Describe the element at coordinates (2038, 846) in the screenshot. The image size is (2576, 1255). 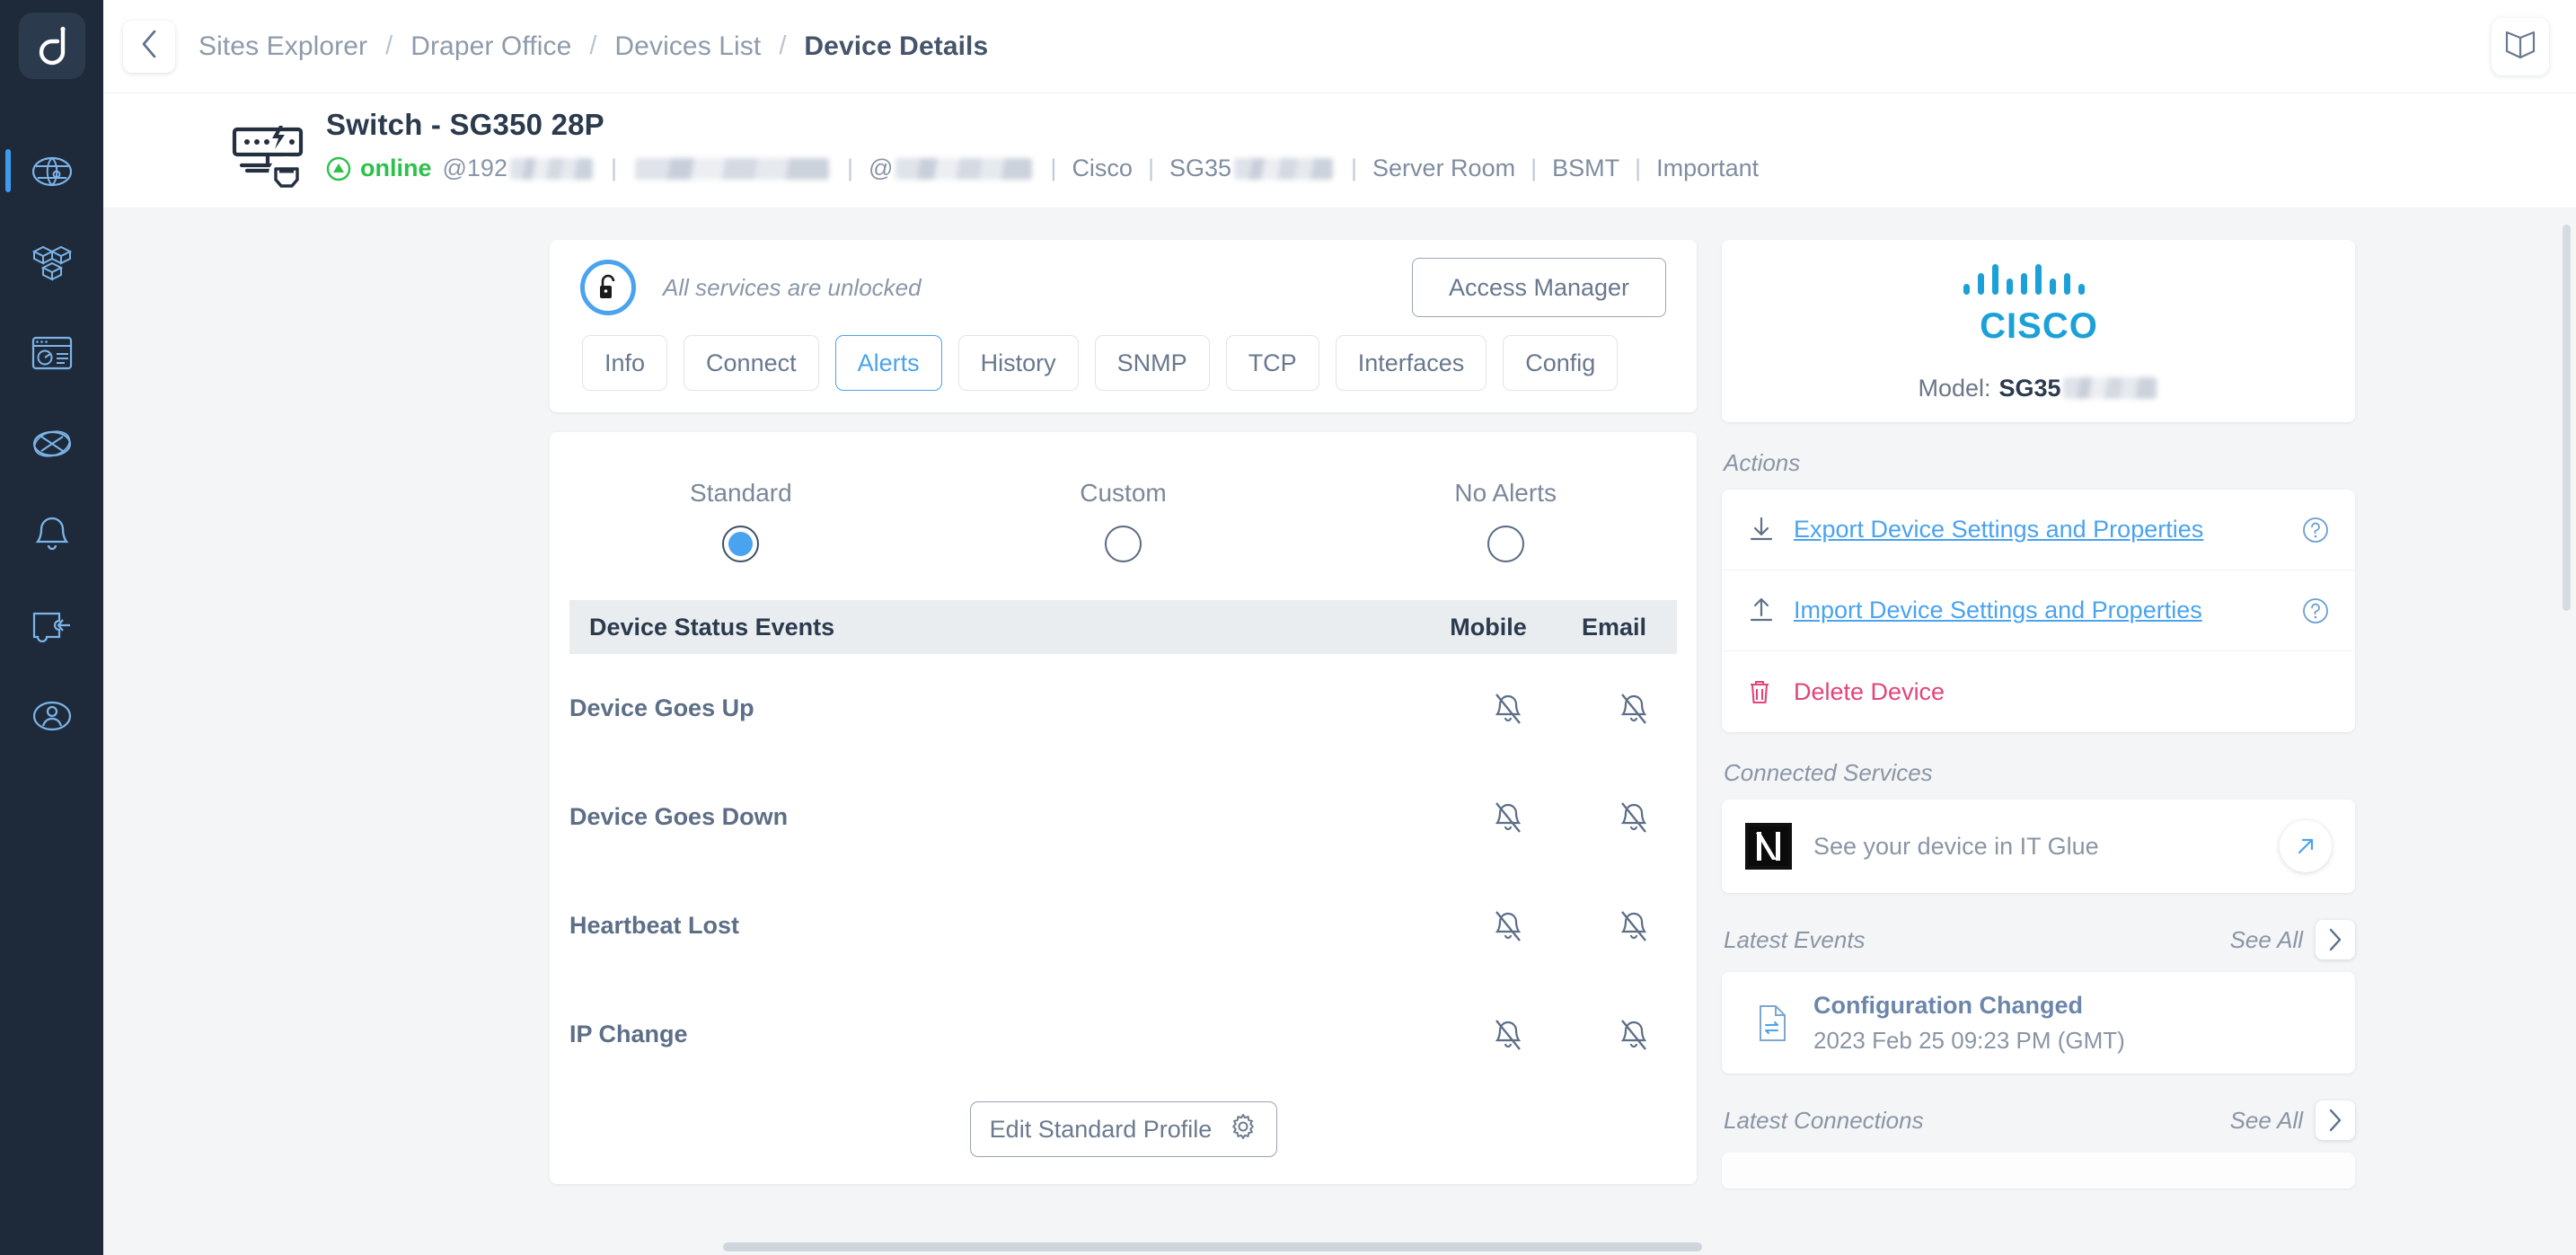
I see `itglue-card: See your device in IT Glue` at that location.